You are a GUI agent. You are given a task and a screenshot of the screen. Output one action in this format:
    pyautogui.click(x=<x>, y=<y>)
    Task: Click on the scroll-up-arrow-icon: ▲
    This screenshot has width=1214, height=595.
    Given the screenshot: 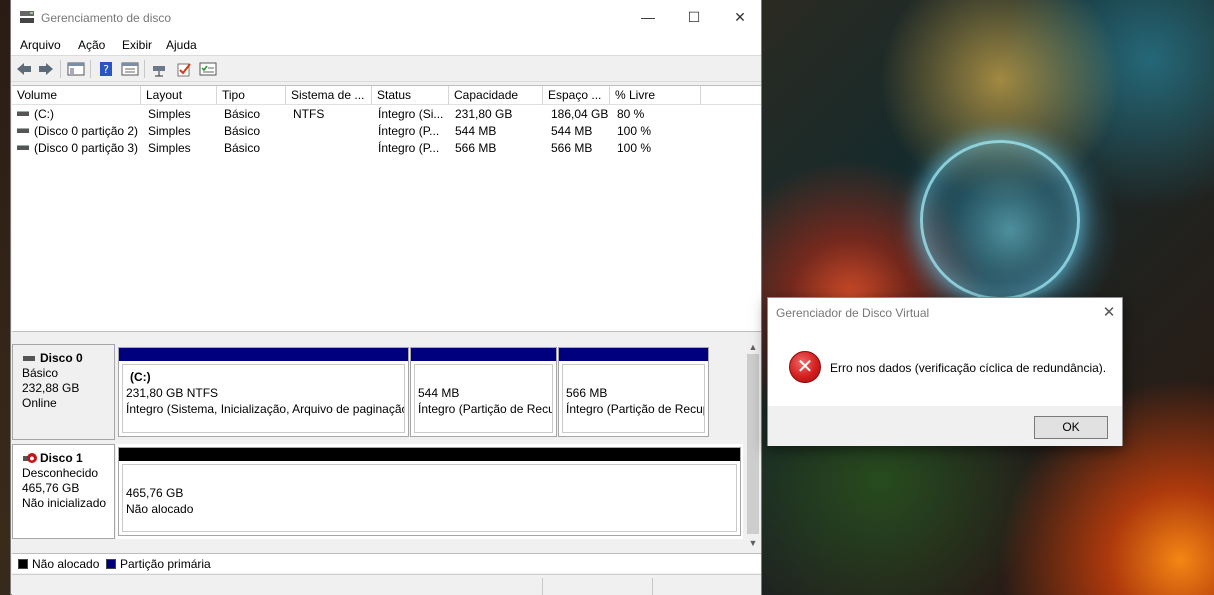 What is the action you would take?
    pyautogui.click(x=753, y=347)
    